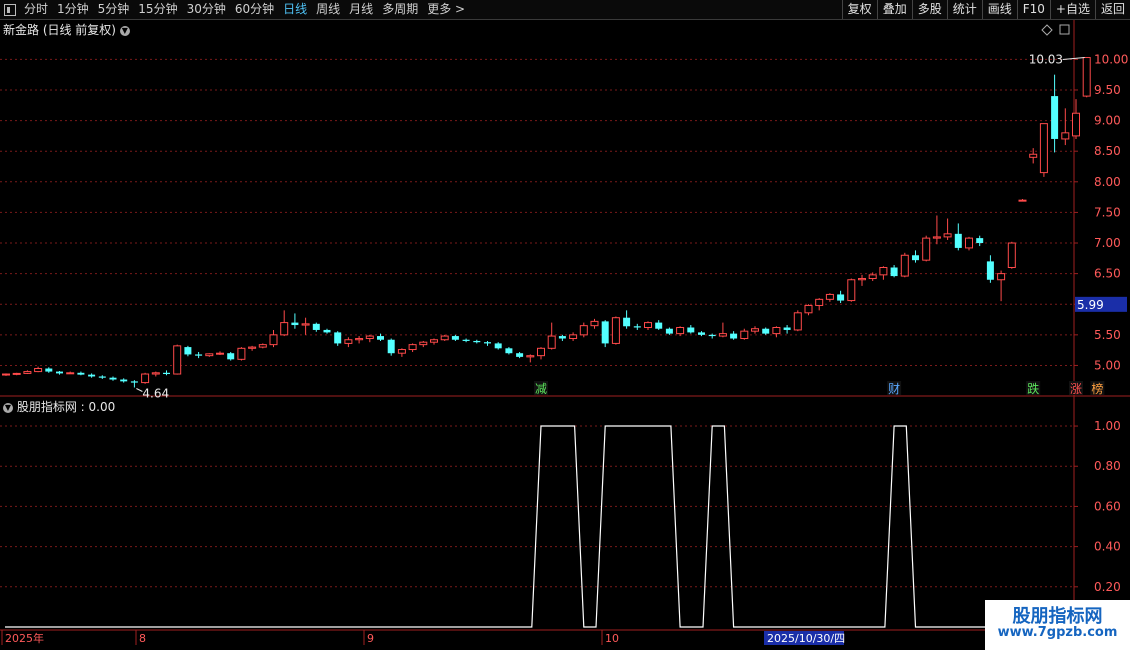 The height and width of the screenshot is (650, 1130). Describe the element at coordinates (806, 638) in the screenshot. I see `cursor-date-label: 2025/10/30/四` at that location.